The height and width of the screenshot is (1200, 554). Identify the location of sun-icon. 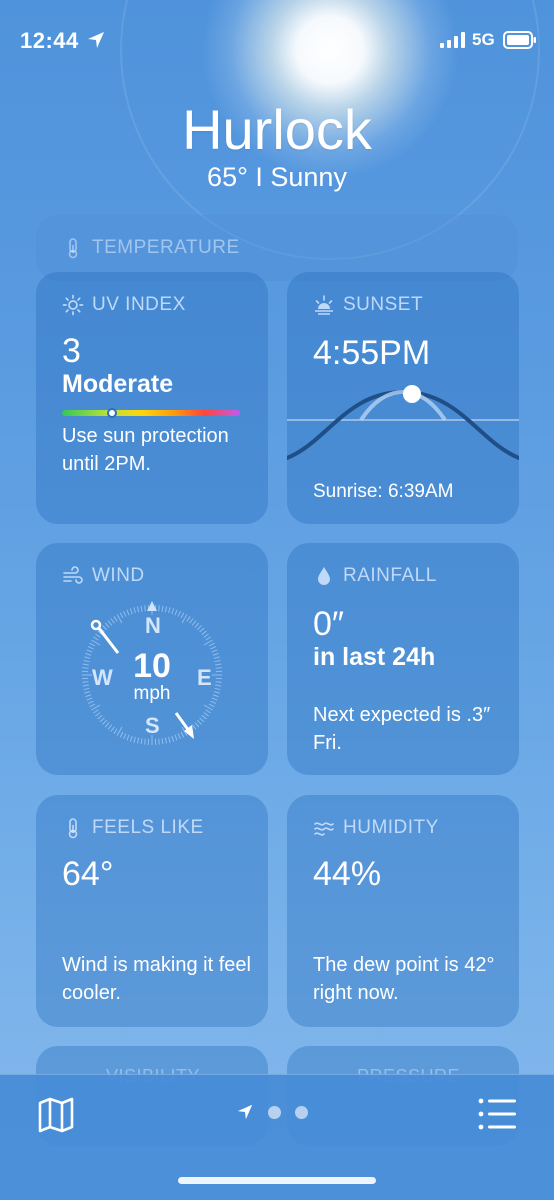
(73, 305).